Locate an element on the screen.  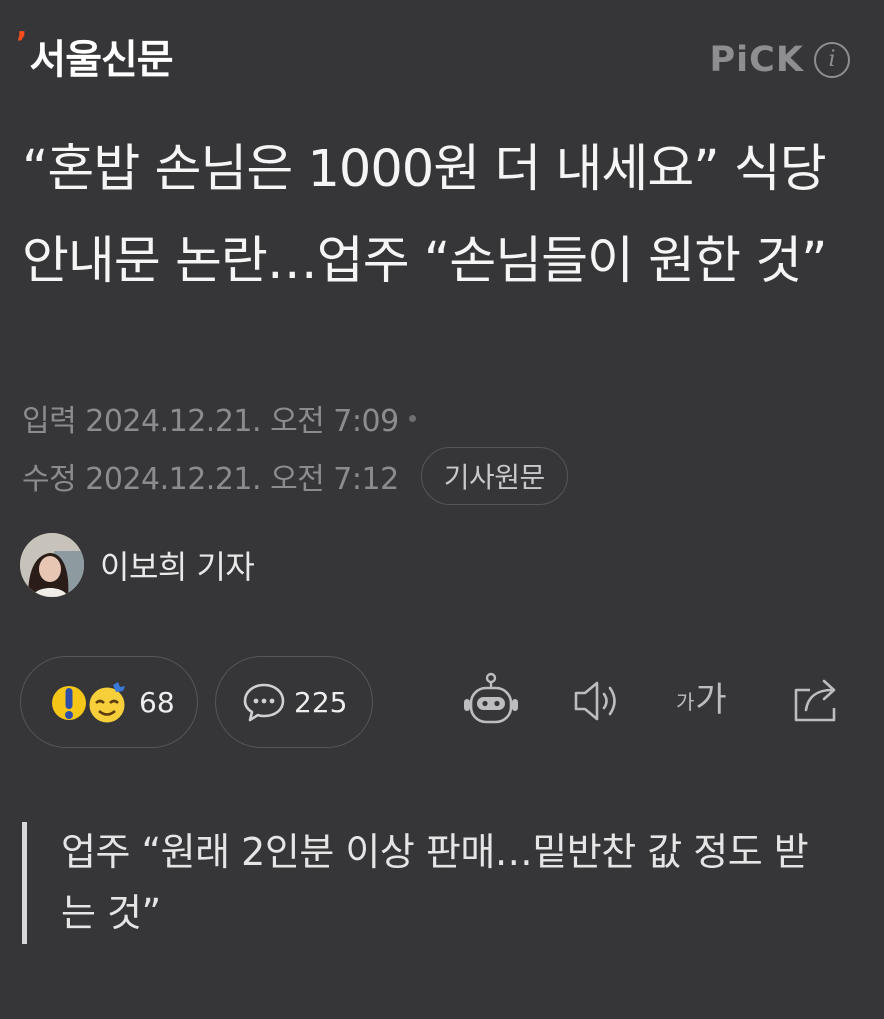
comment-bubble-icon is located at coordinates (264, 702).